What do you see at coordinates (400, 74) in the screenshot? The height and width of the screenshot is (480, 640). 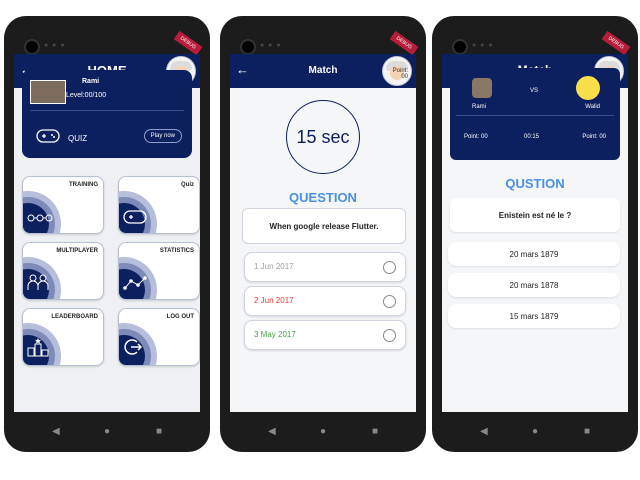 I see `point-display: Point: 00` at bounding box center [400, 74].